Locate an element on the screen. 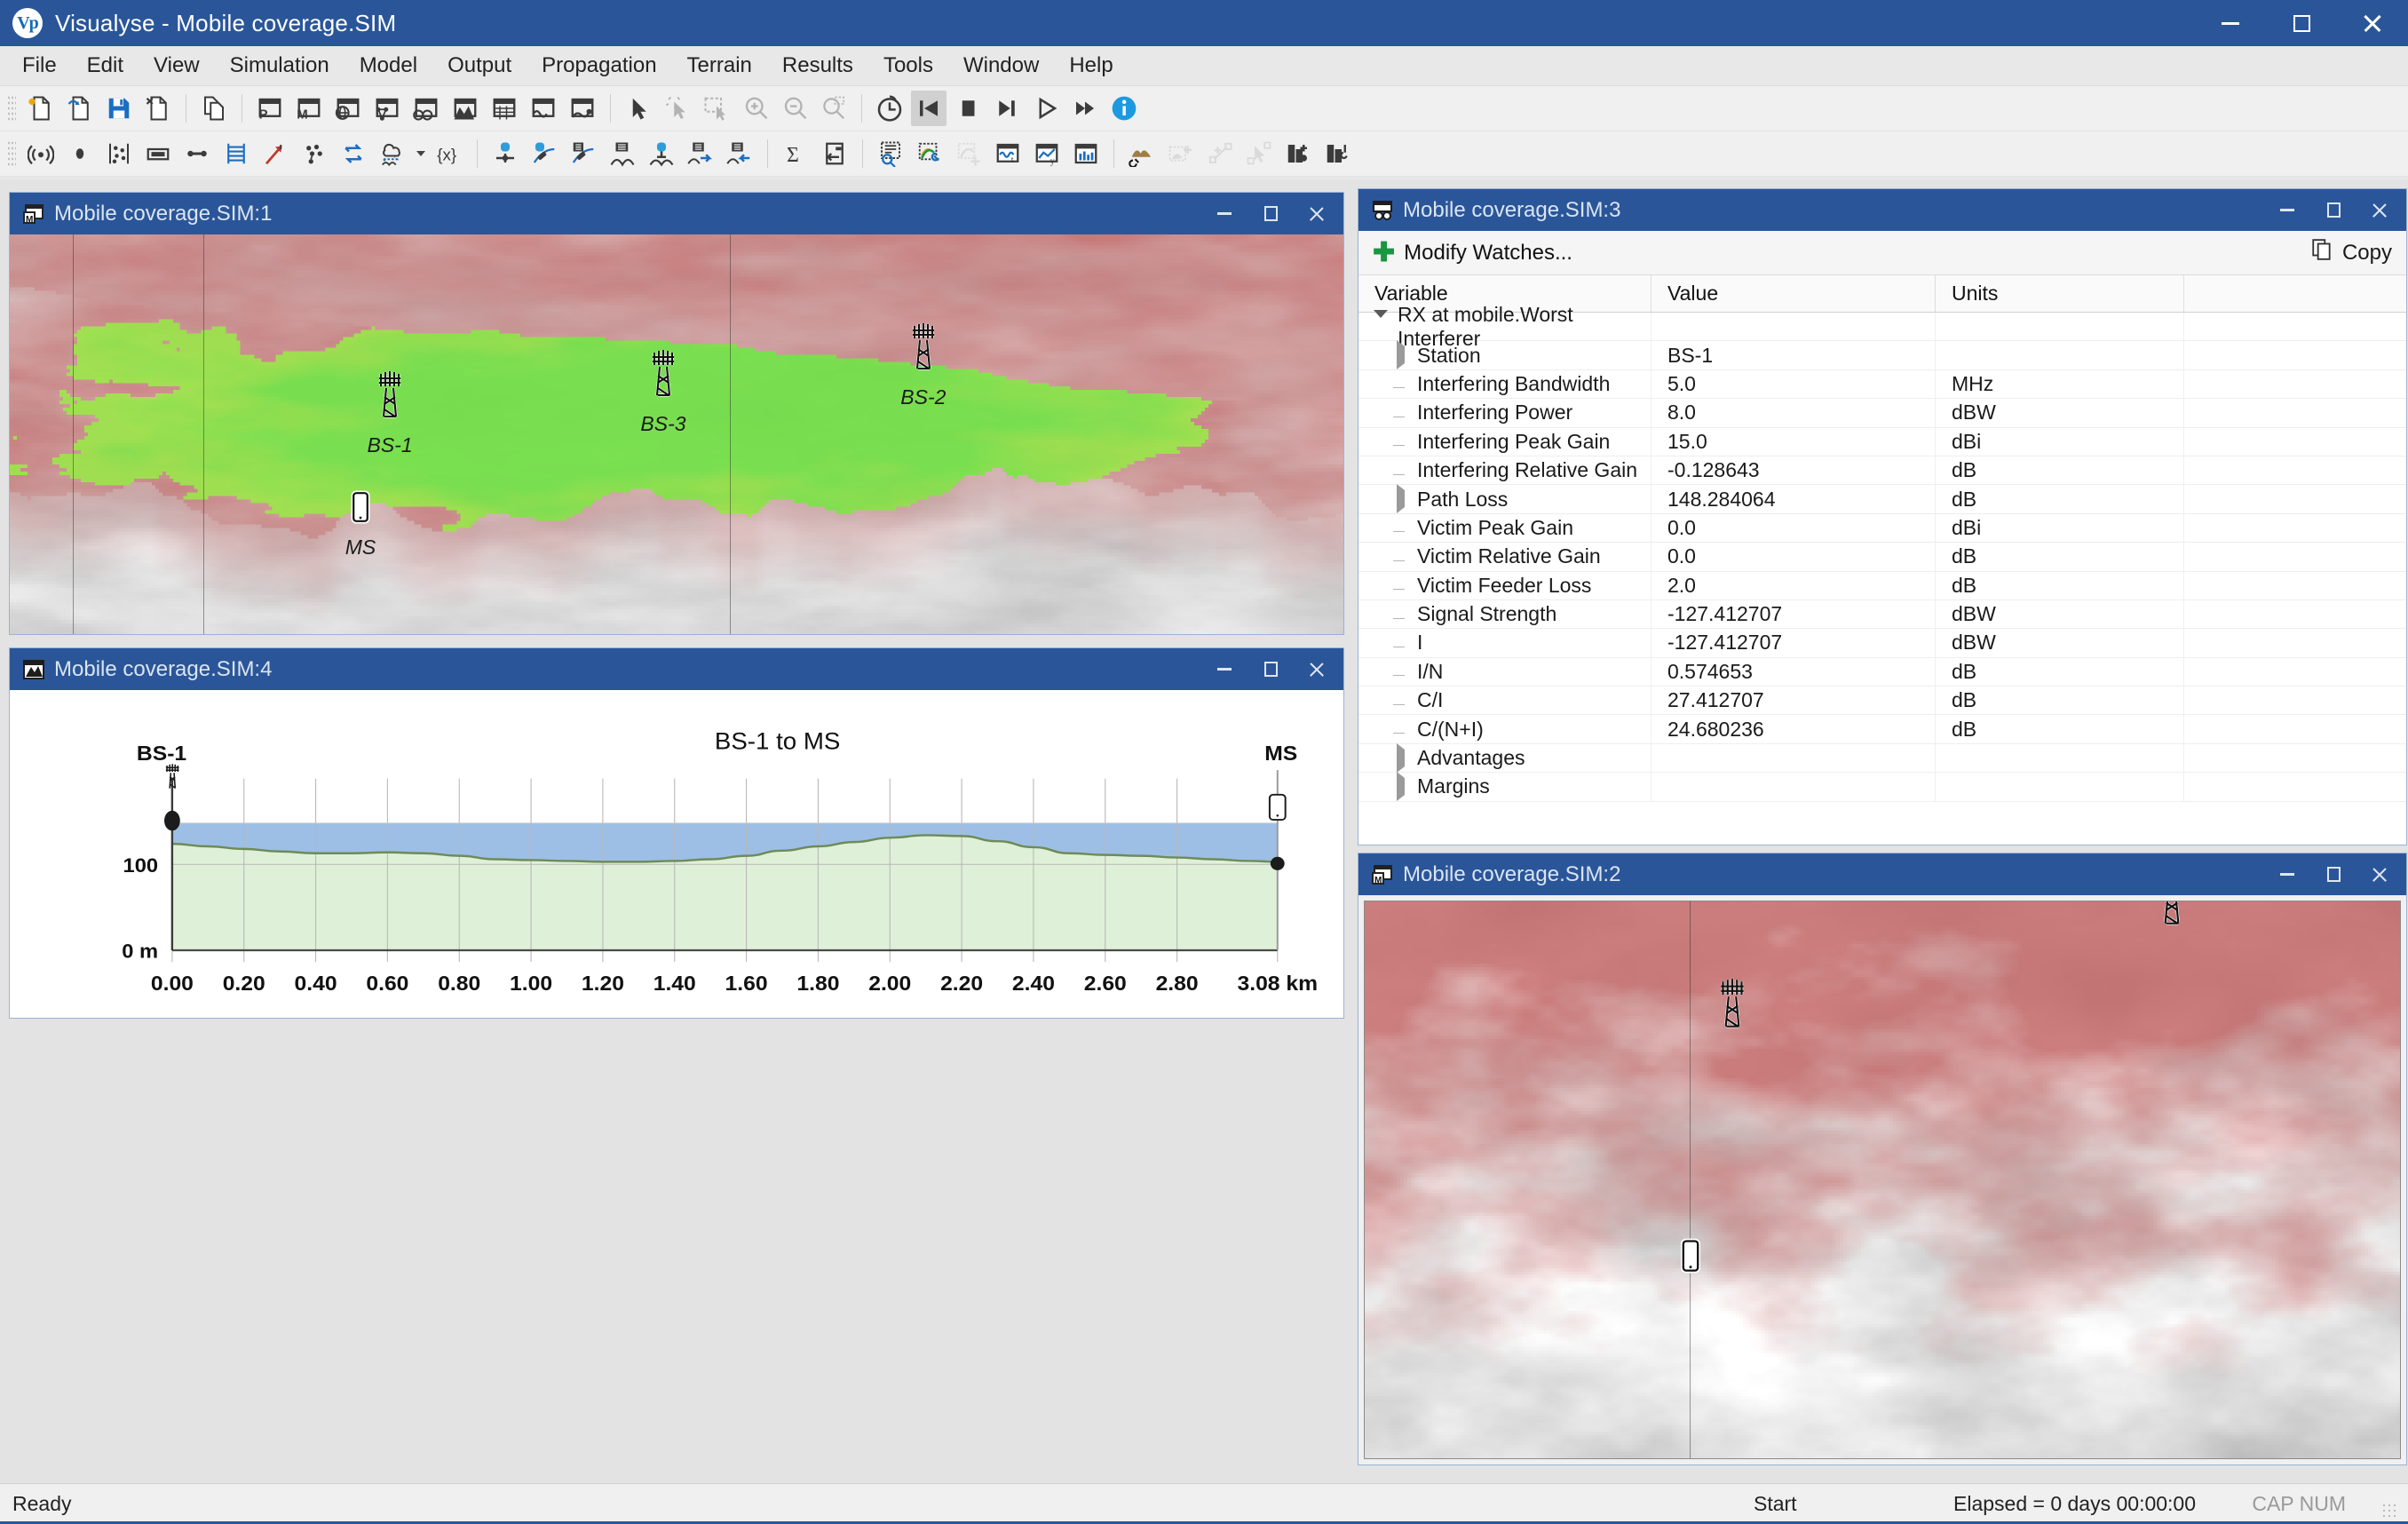 The width and height of the screenshot is (2408, 1524). clock-button is located at coordinates (889, 108).